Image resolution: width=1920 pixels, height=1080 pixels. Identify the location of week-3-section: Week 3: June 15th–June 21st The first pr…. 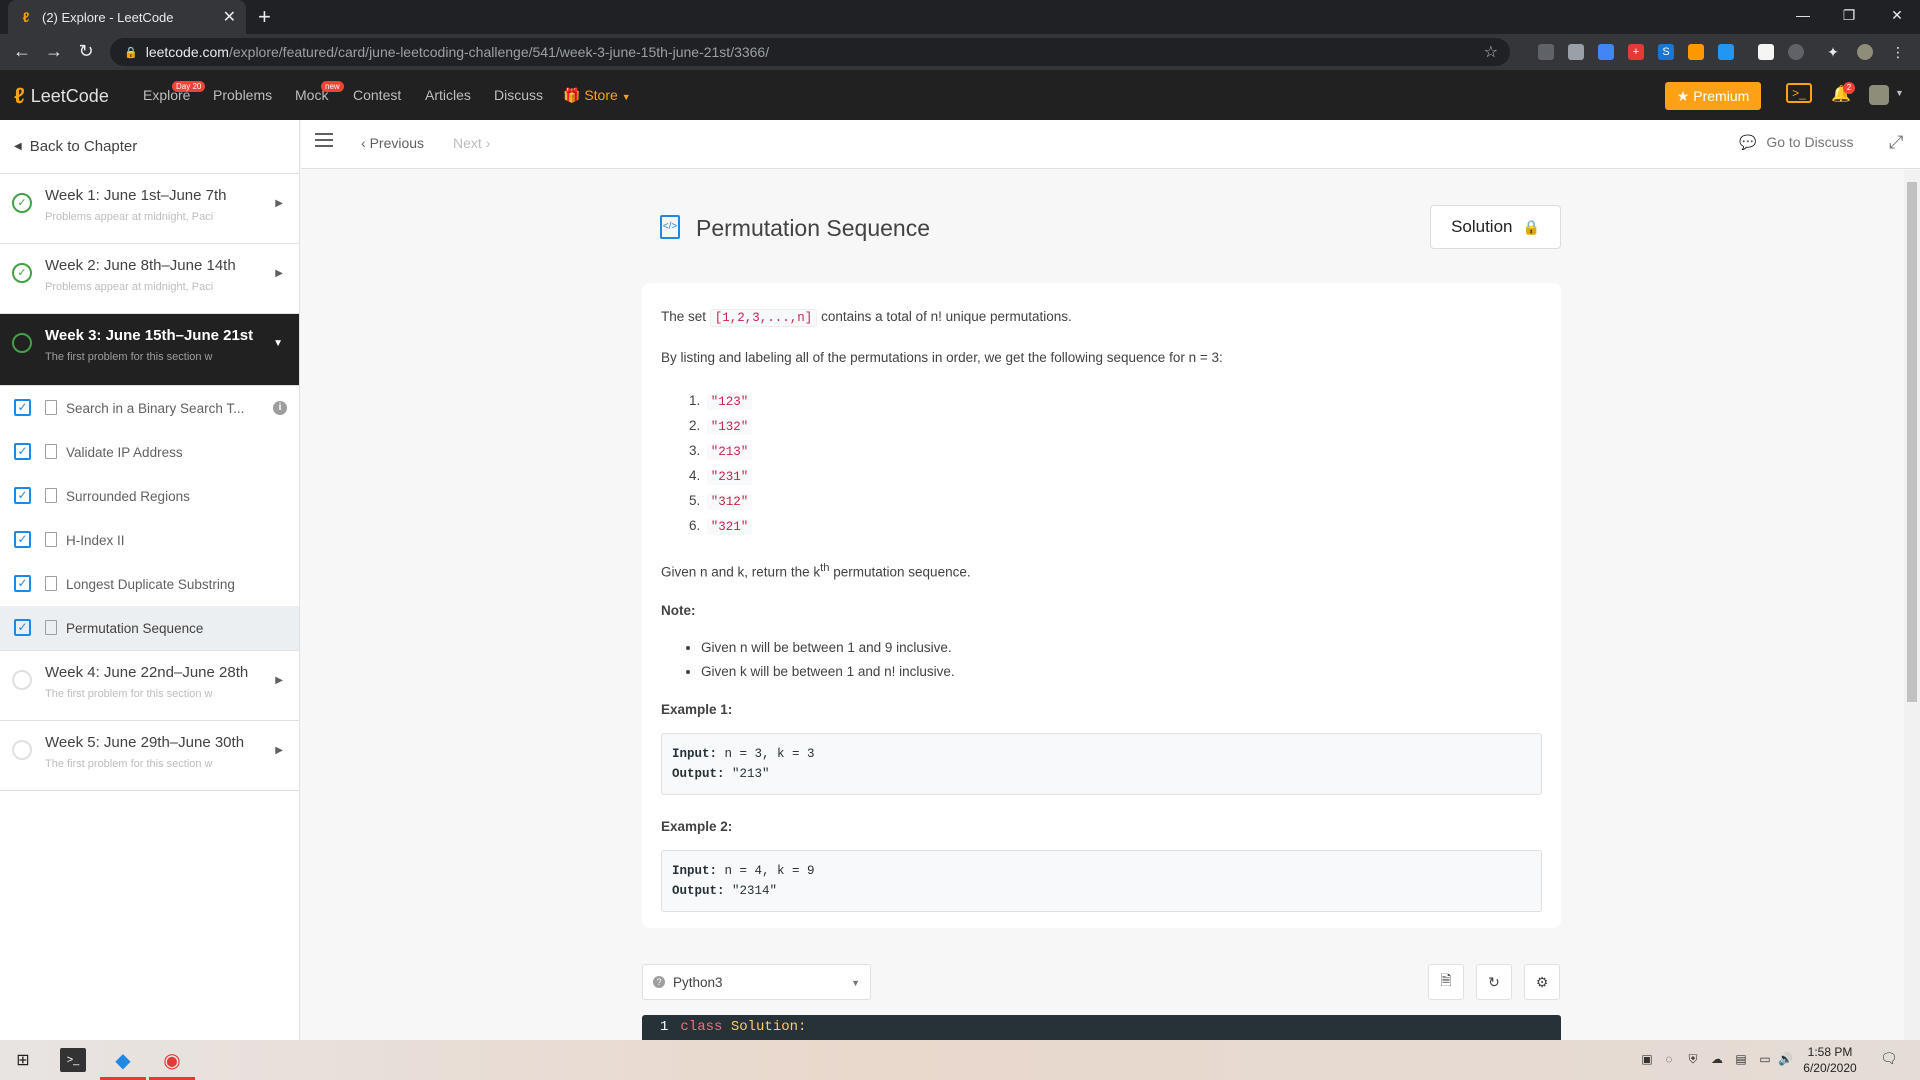
(149, 350).